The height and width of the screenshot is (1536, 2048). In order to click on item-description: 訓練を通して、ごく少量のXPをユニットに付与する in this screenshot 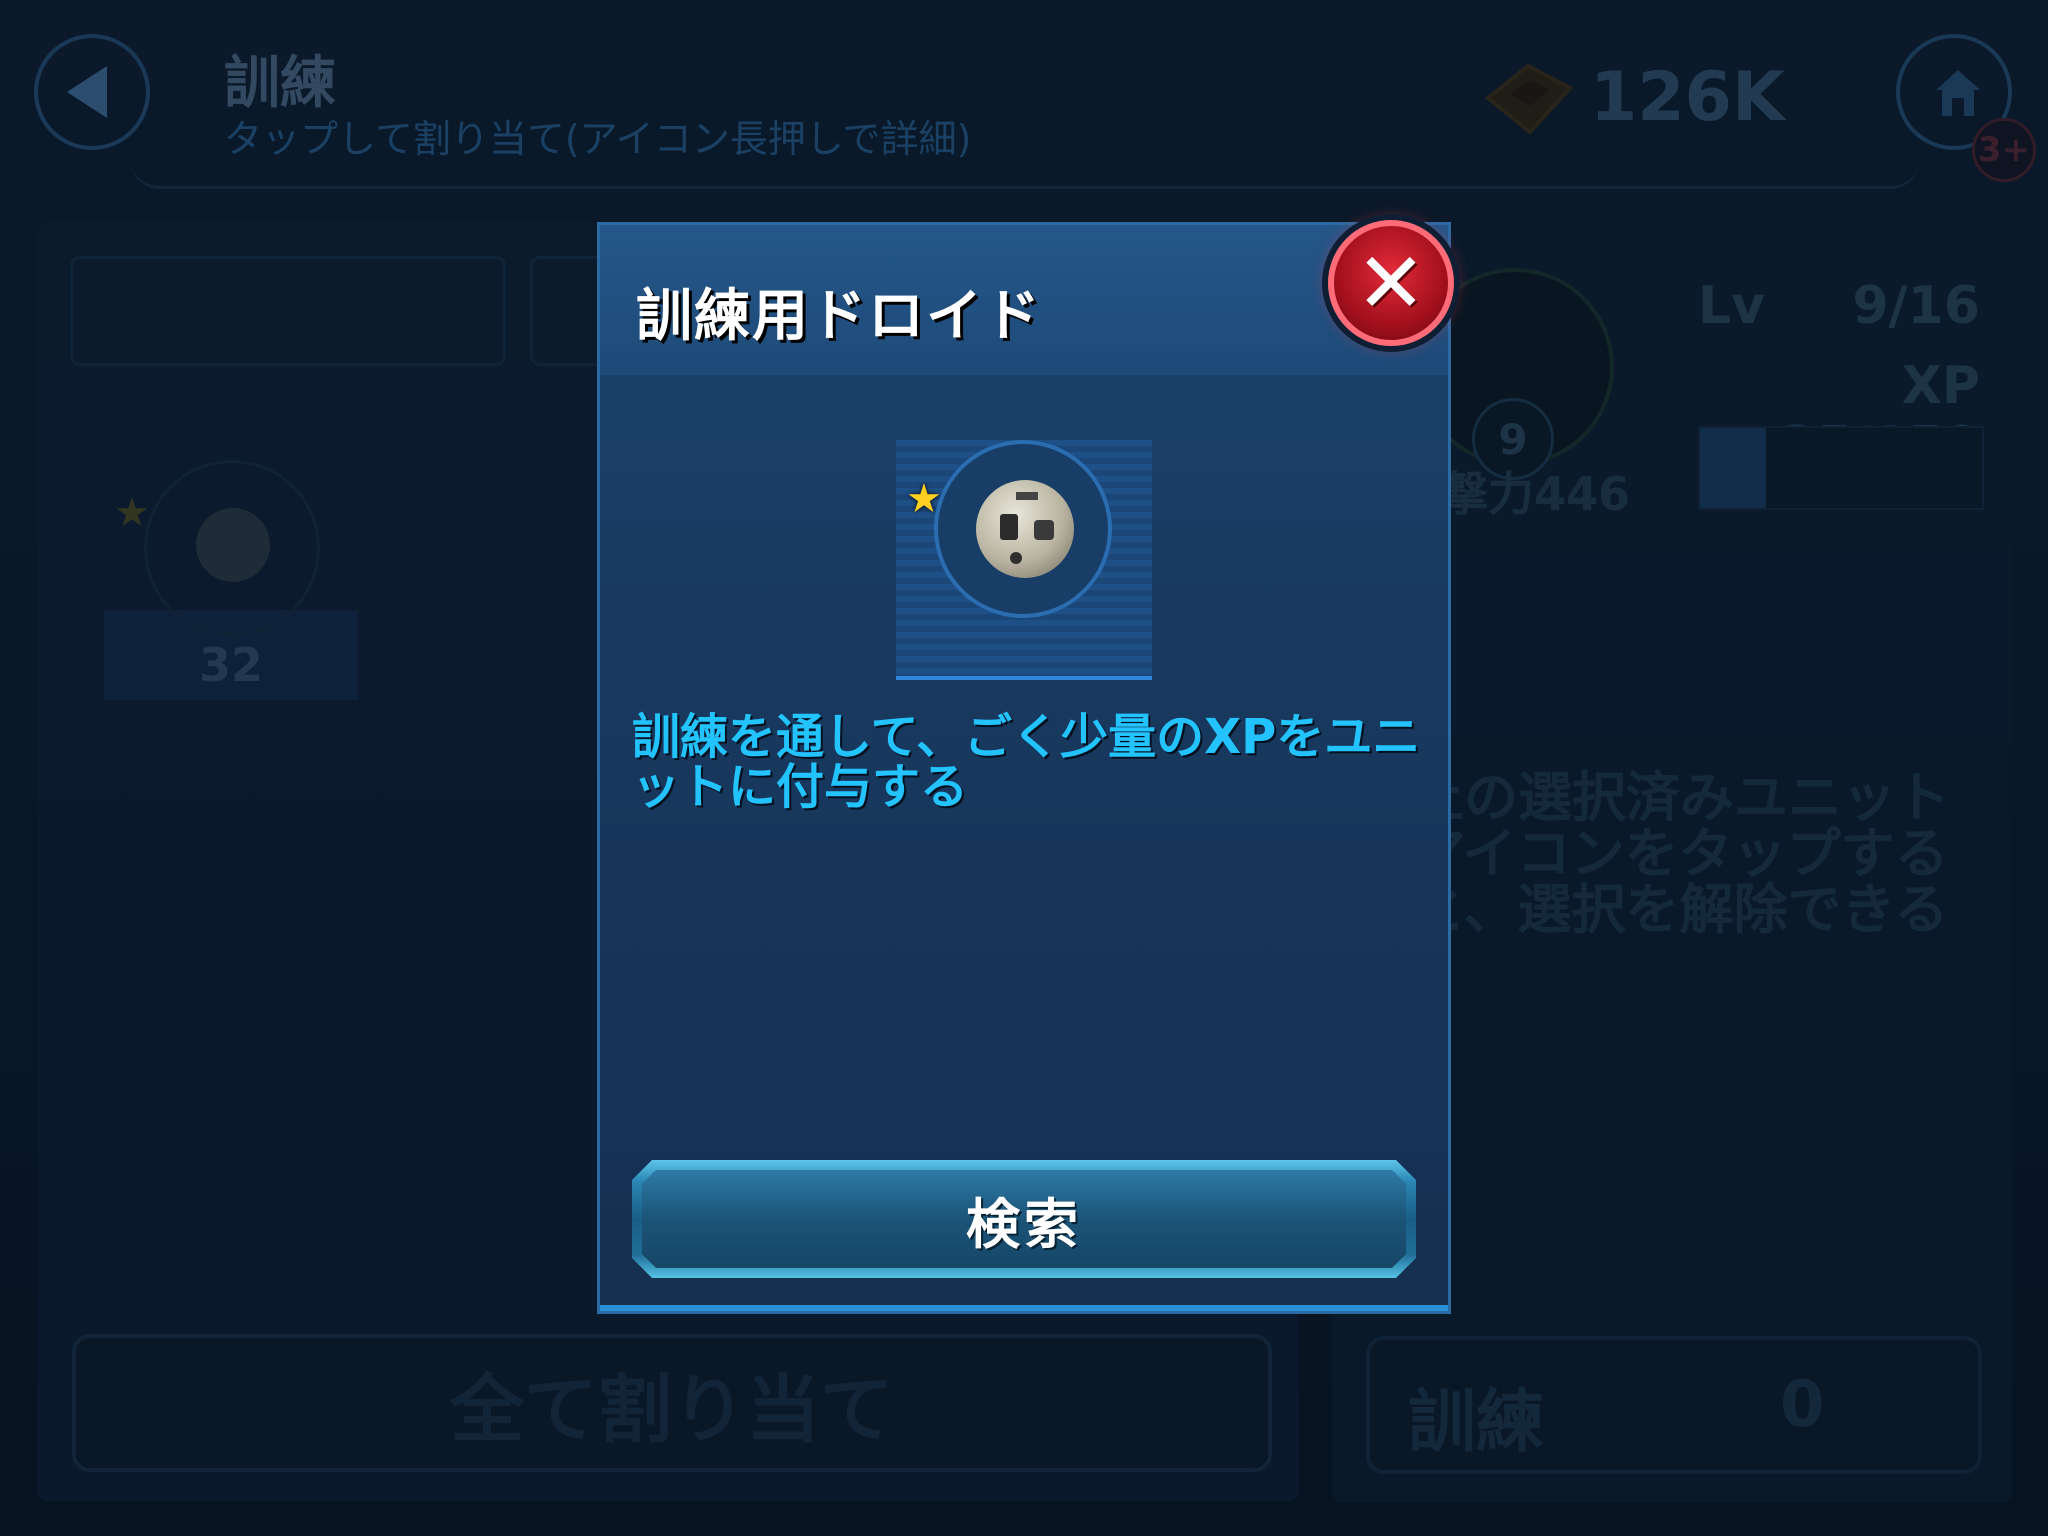, I will do `click(1026, 762)`.